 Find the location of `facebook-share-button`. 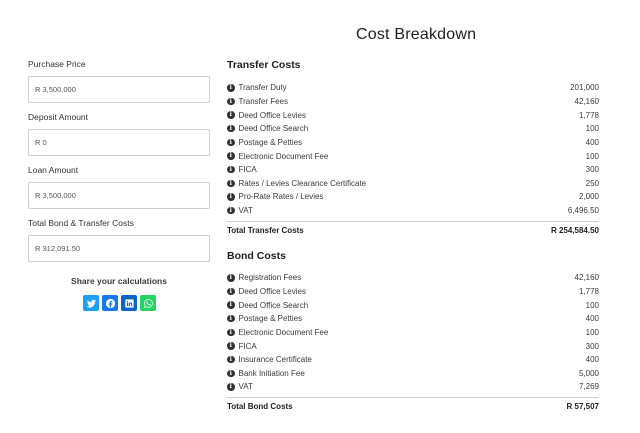

facebook-share-button is located at coordinates (110, 303).